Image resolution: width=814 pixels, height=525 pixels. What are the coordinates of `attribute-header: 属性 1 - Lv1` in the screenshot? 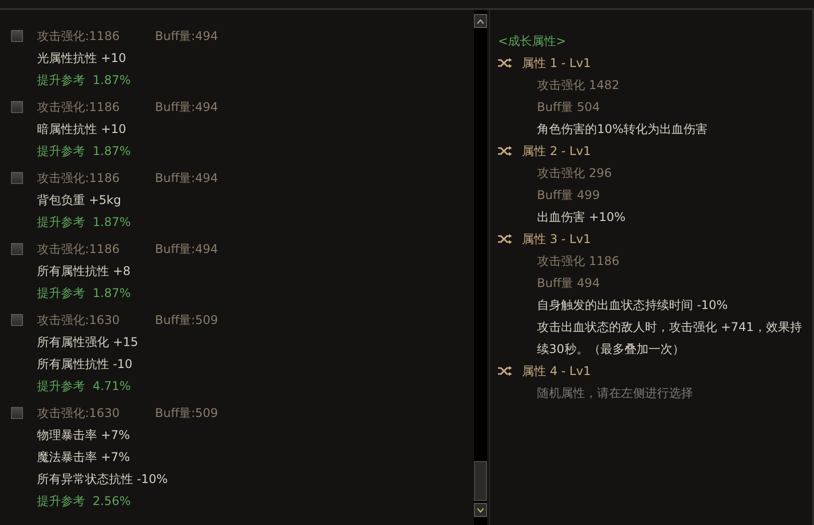 It's located at (556, 63).